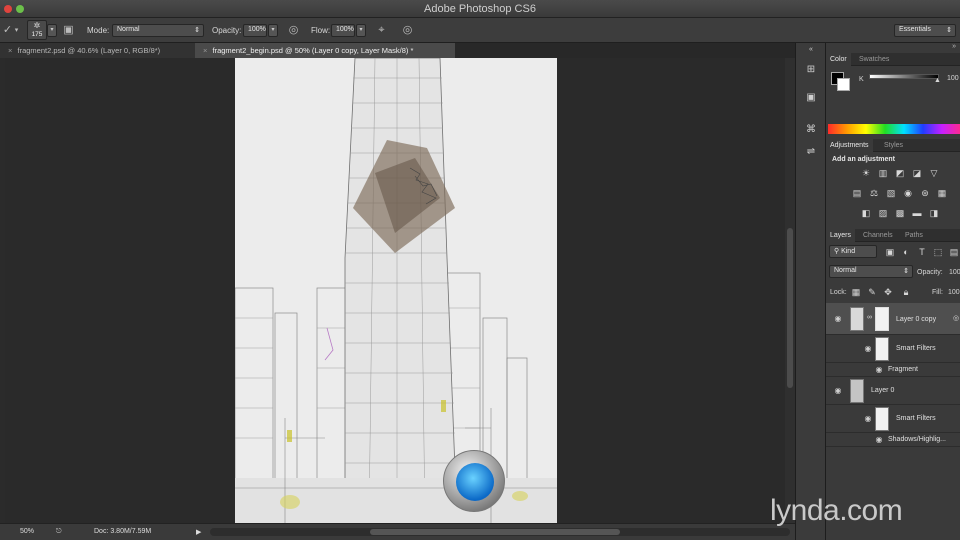 The width and height of the screenshot is (960, 540). Describe the element at coordinates (856, 292) in the screenshot. I see `lock-transparent-icon: ▦` at that location.